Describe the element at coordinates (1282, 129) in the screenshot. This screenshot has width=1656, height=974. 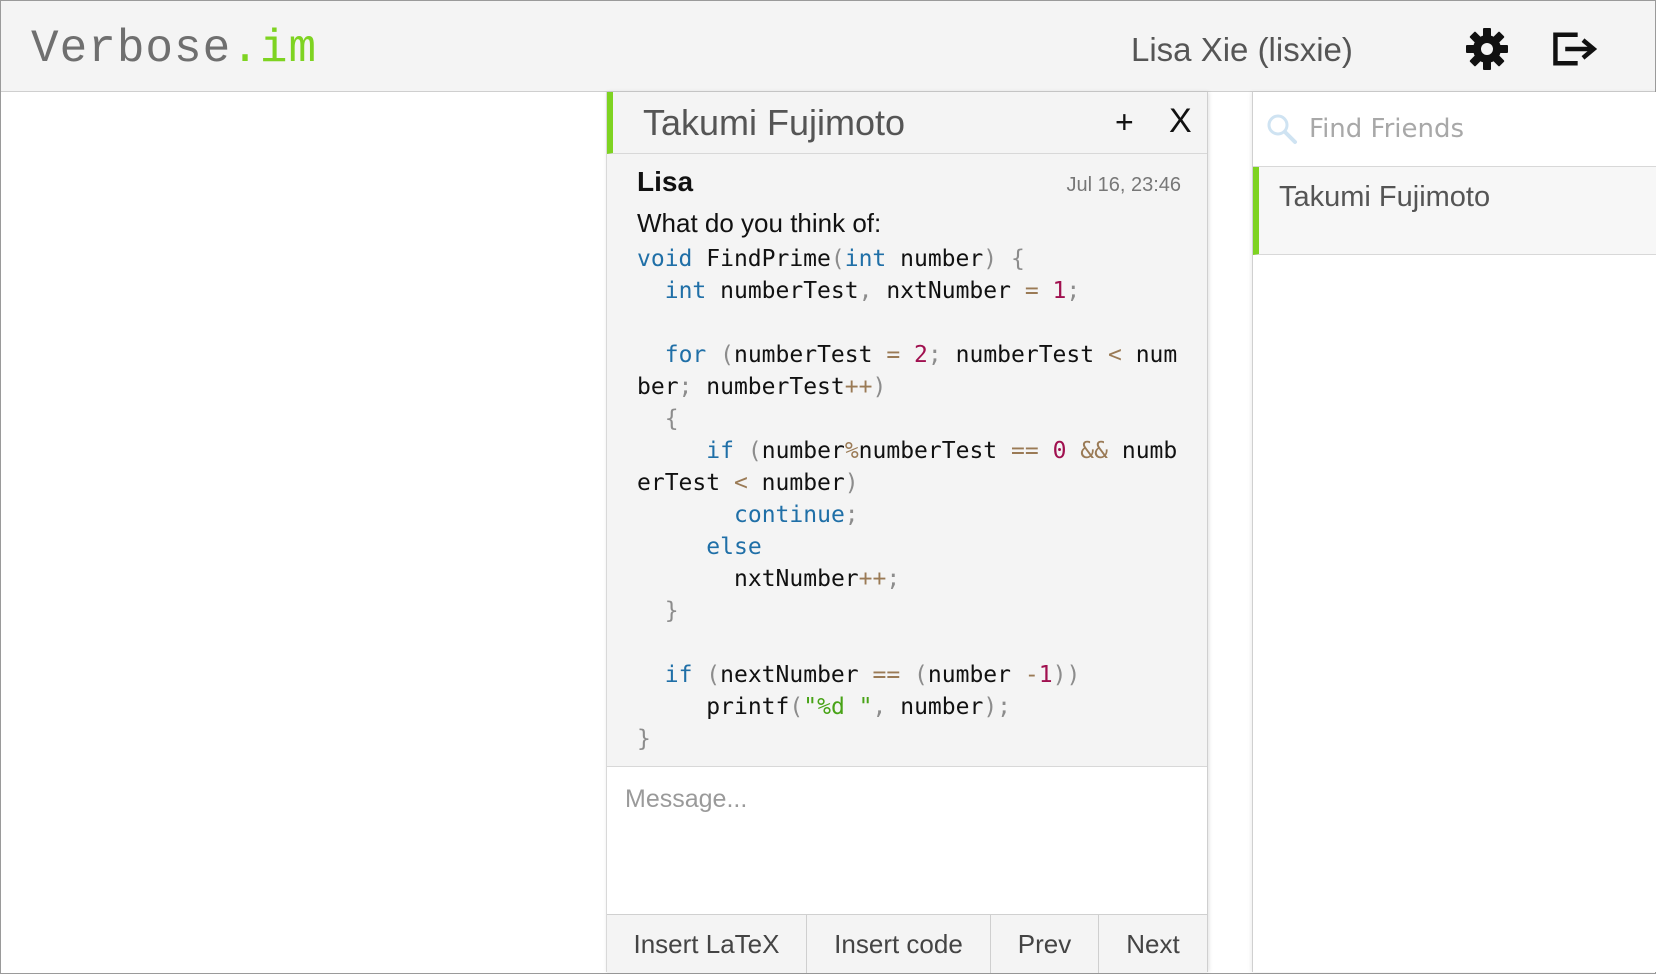
I see `search-icon` at that location.